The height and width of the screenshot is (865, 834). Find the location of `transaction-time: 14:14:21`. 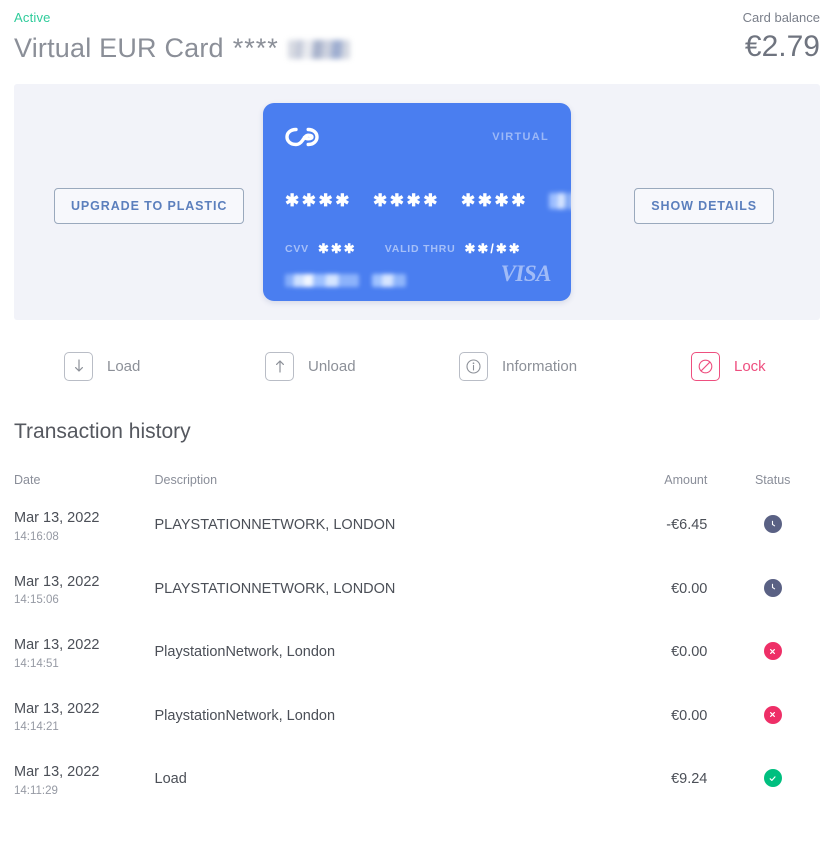

transaction-time: 14:14:21 is located at coordinates (36, 727).